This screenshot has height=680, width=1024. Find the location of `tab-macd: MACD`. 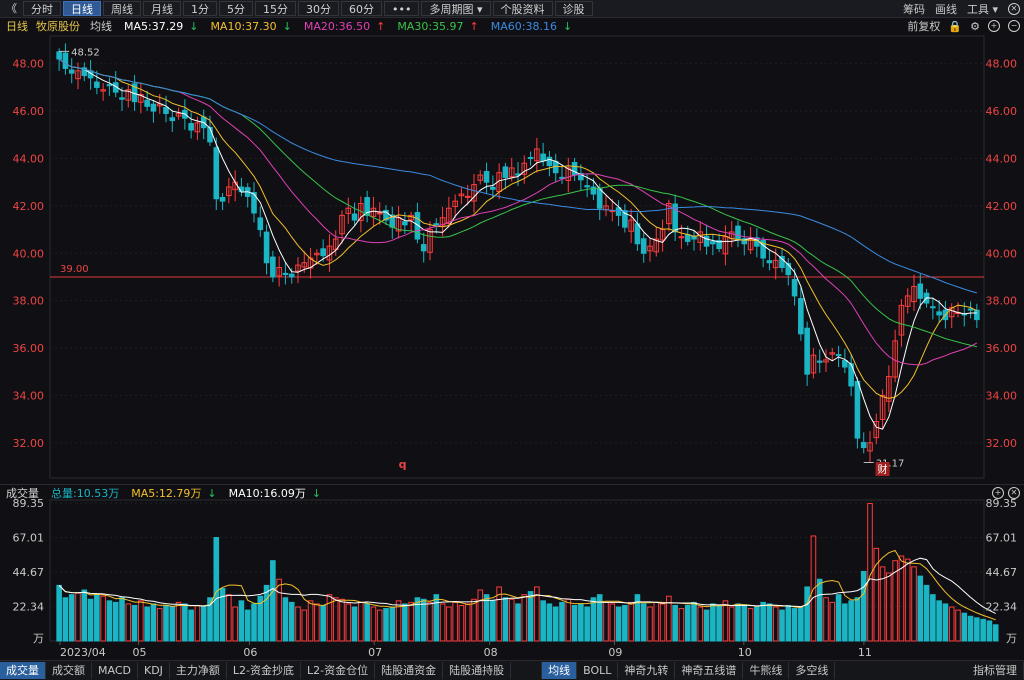

tab-macd: MACD is located at coordinates (115, 670).